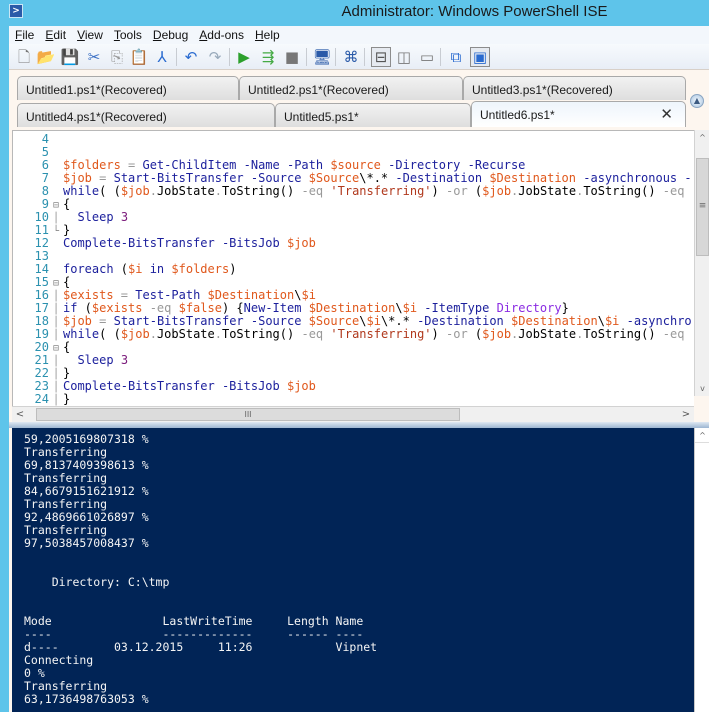 Image resolution: width=709 pixels, height=712 pixels. What do you see at coordinates (354, 13) in the screenshot?
I see `title-bar: > Administrator: Windows PowerShell ISE` at bounding box center [354, 13].